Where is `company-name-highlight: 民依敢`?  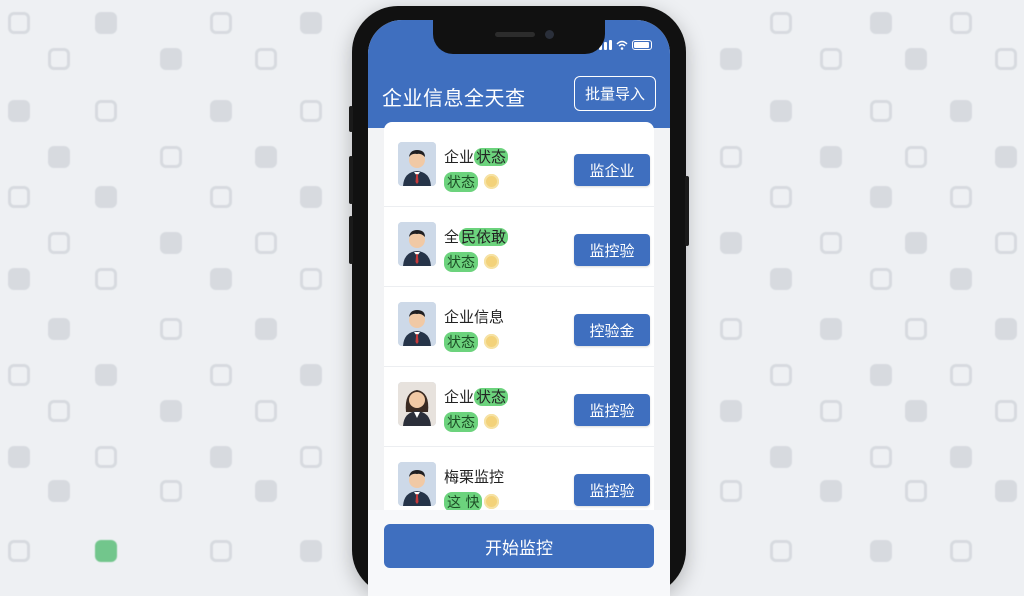 company-name-highlight: 民依敢 is located at coordinates (484, 237).